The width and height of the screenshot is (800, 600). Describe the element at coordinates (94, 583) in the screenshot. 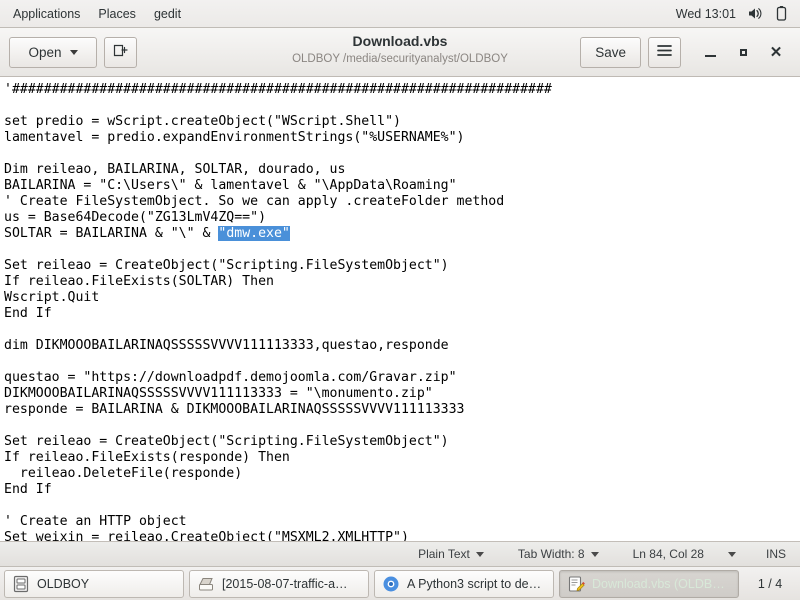

I see `taskbar-item-oldboy: OLDBOY` at that location.